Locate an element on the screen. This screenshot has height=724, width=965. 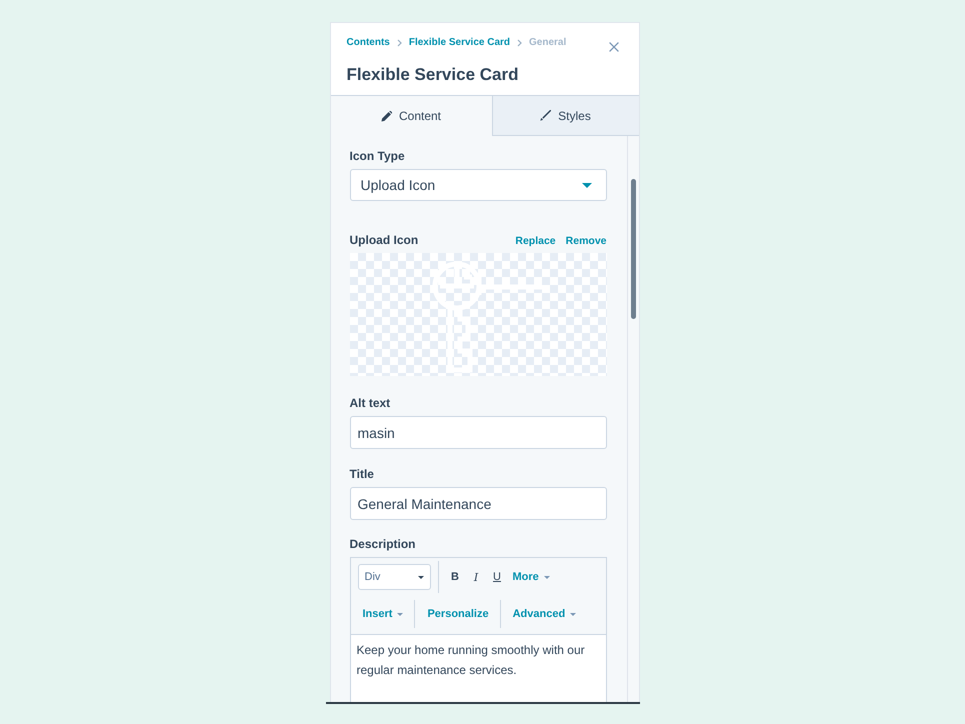
tab: Styles is located at coordinates (565, 116).